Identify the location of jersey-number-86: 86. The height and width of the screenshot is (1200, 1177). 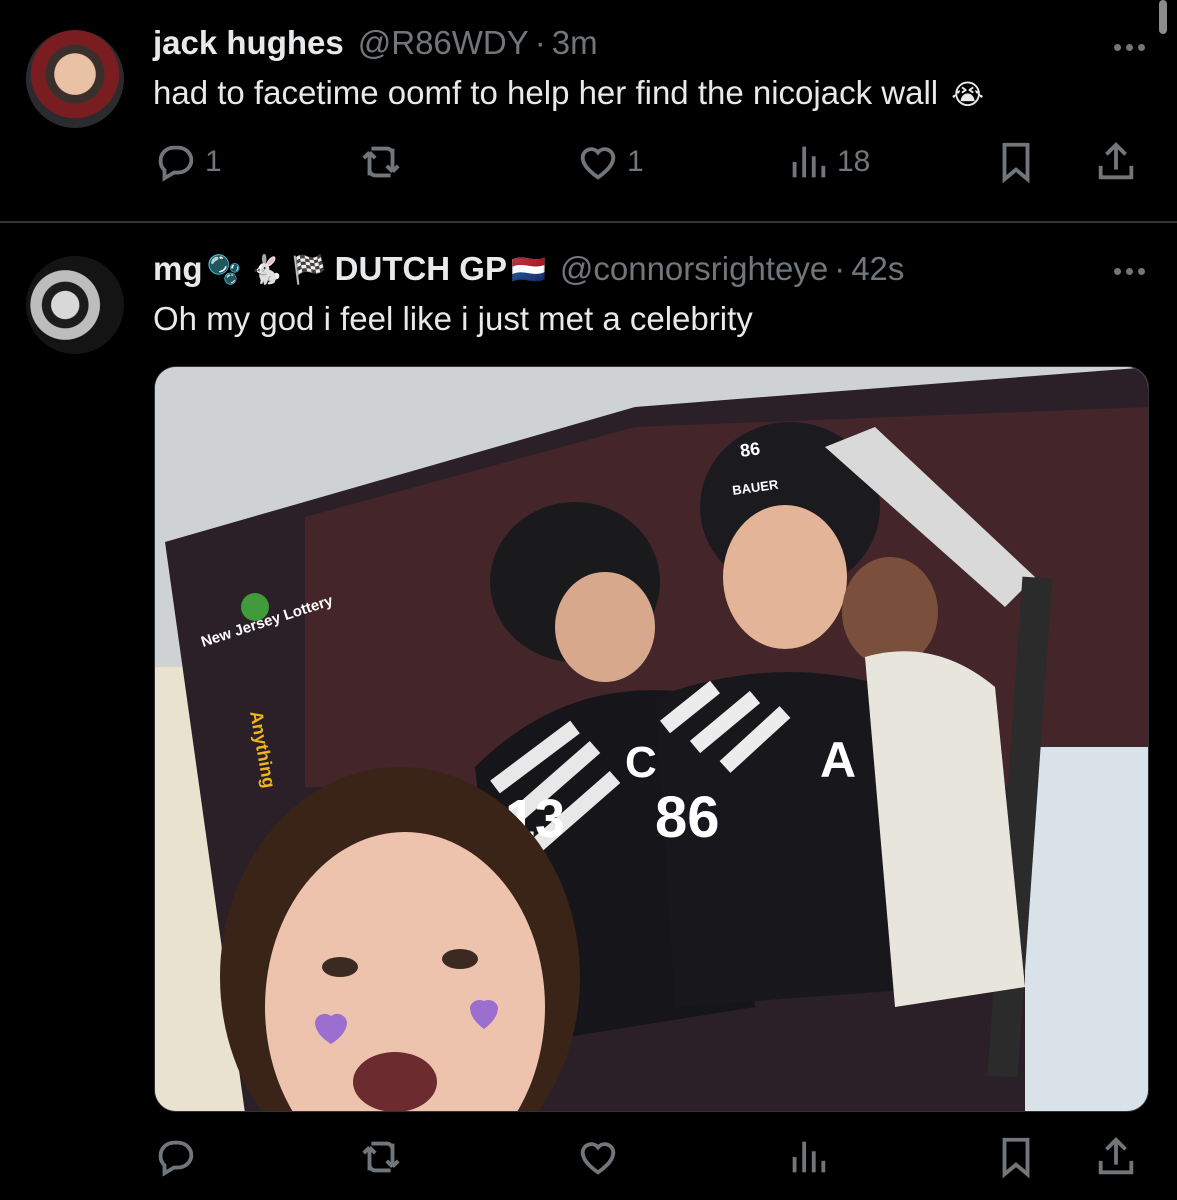
(687, 817).